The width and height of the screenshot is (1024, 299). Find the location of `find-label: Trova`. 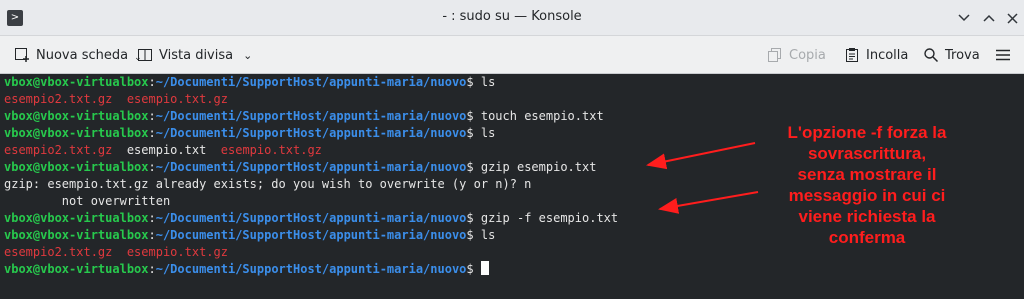

find-label: Trova is located at coordinates (962, 55).